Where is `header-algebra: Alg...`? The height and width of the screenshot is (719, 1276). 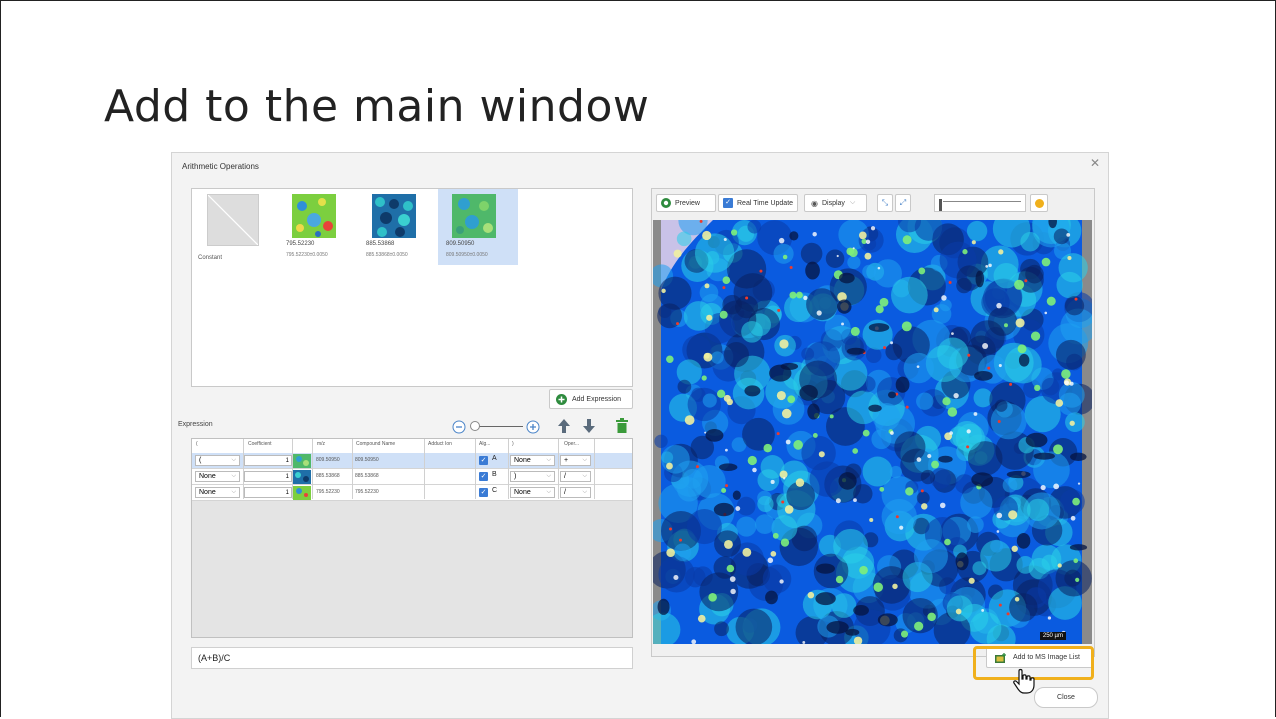 header-algebra: Alg... is located at coordinates (485, 444).